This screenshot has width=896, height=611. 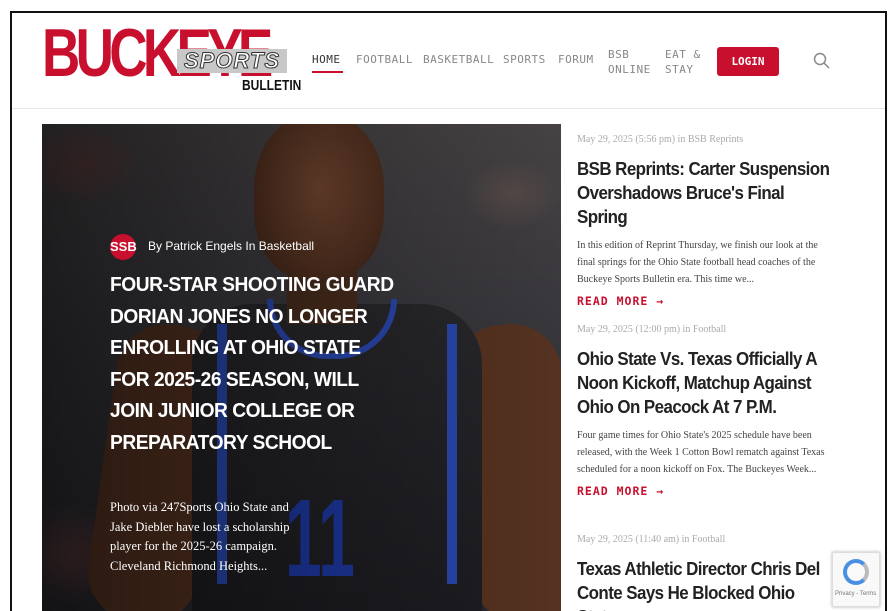 I want to click on login-button: LOGIN, so click(x=748, y=61).